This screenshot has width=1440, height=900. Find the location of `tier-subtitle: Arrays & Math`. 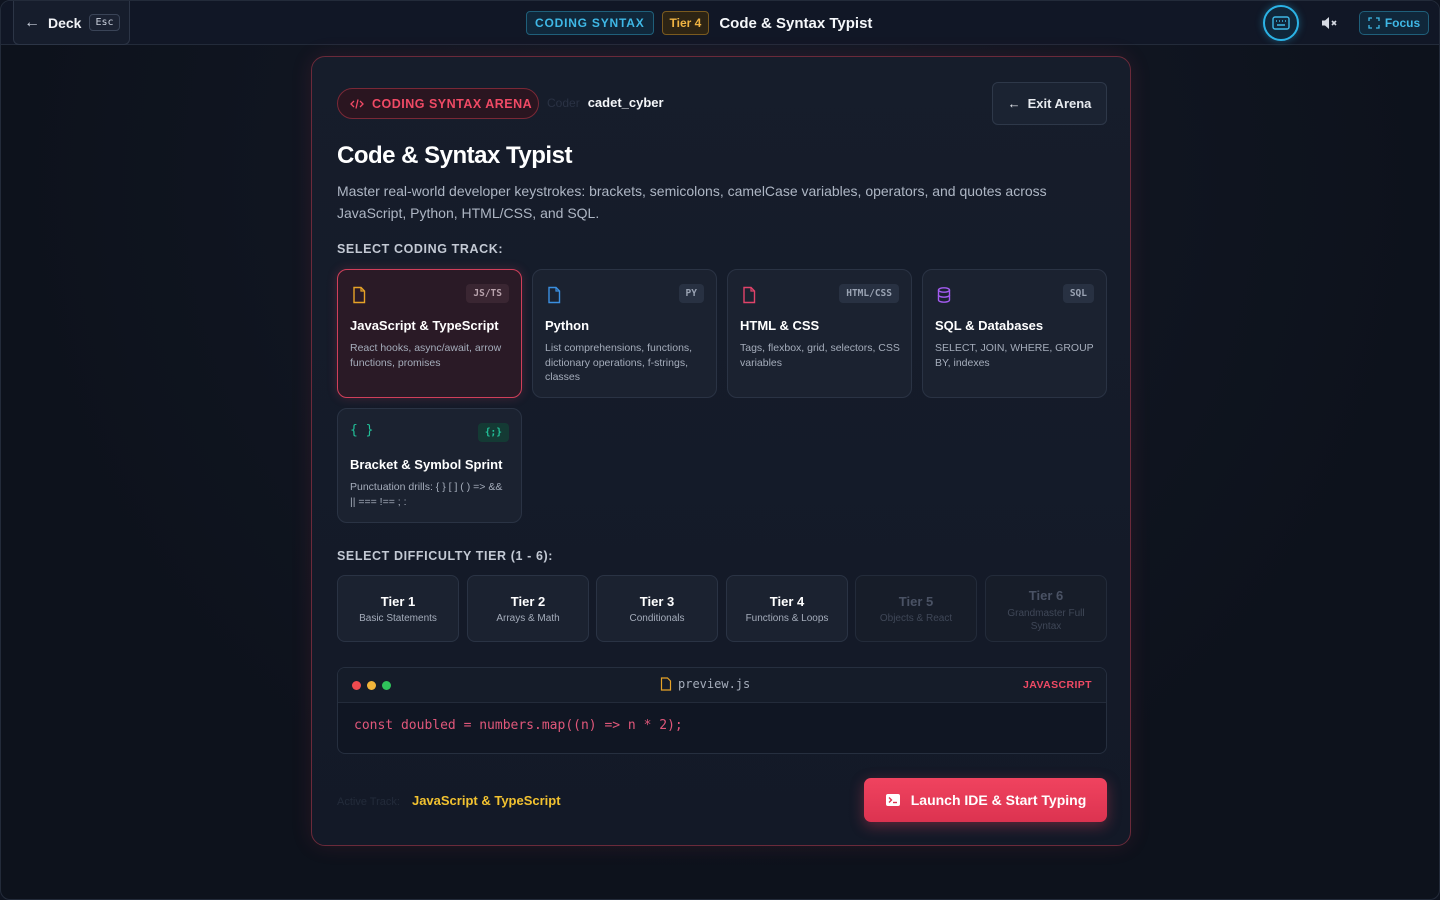

tier-subtitle: Arrays & Math is located at coordinates (528, 618).